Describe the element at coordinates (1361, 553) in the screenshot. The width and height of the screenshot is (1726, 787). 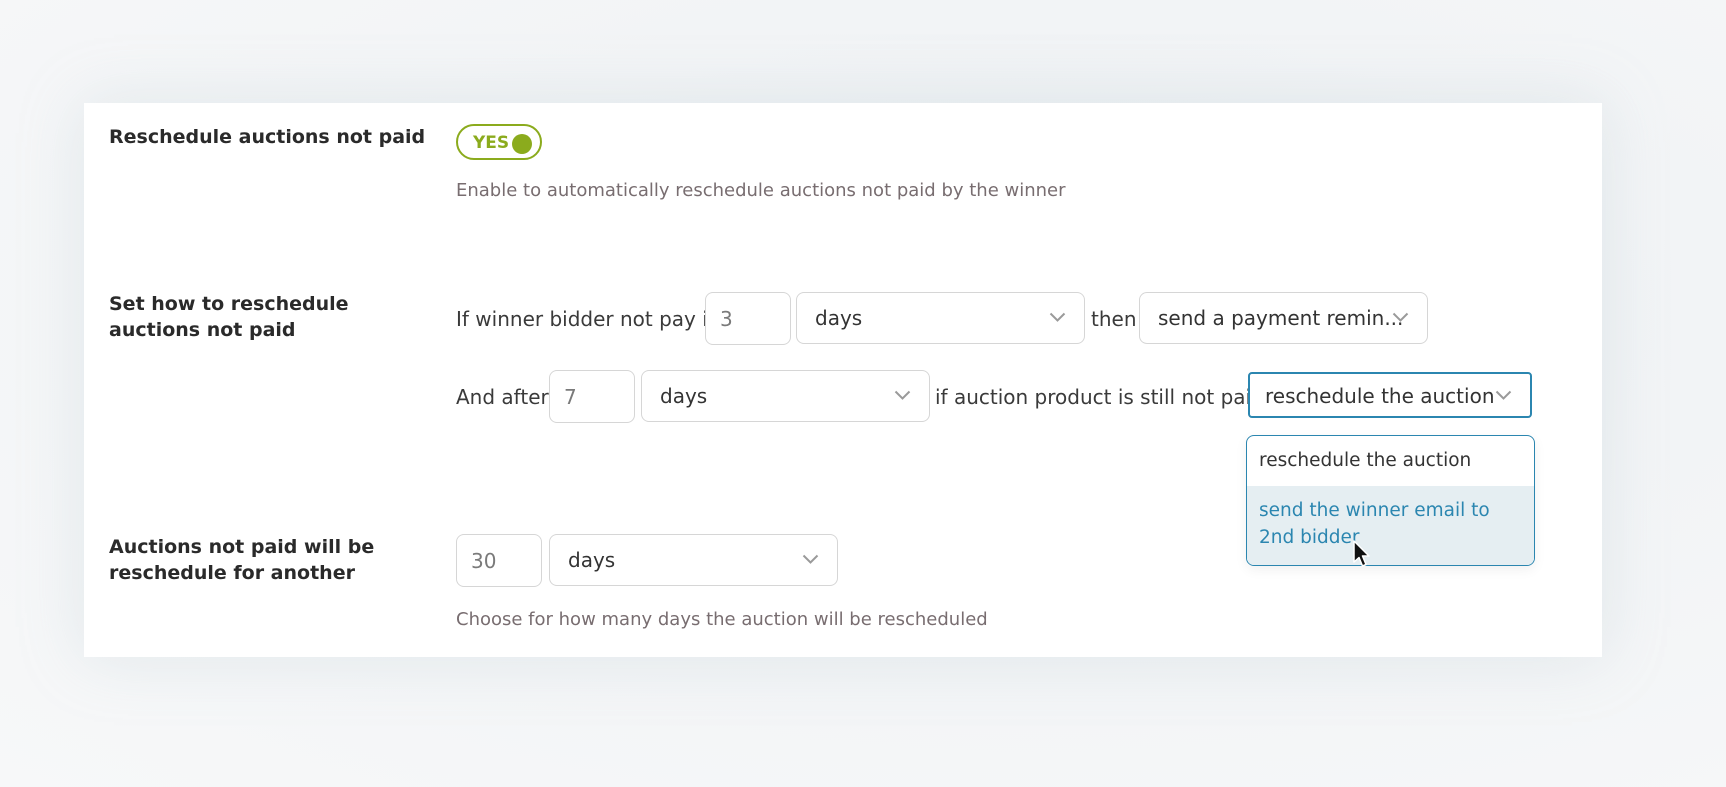
I see `mouse-cursor-icon` at that location.